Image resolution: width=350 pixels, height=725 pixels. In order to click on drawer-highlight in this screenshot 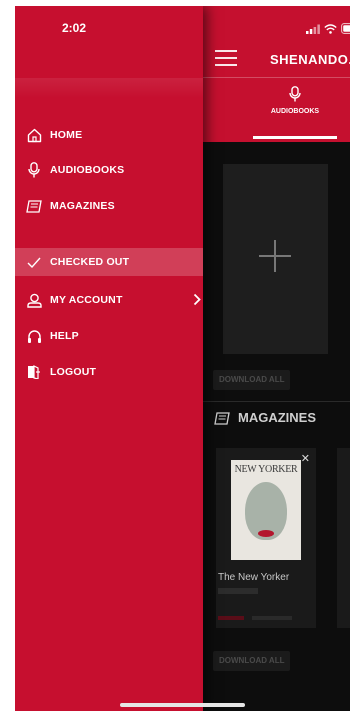, I will do `click(109, 88)`.